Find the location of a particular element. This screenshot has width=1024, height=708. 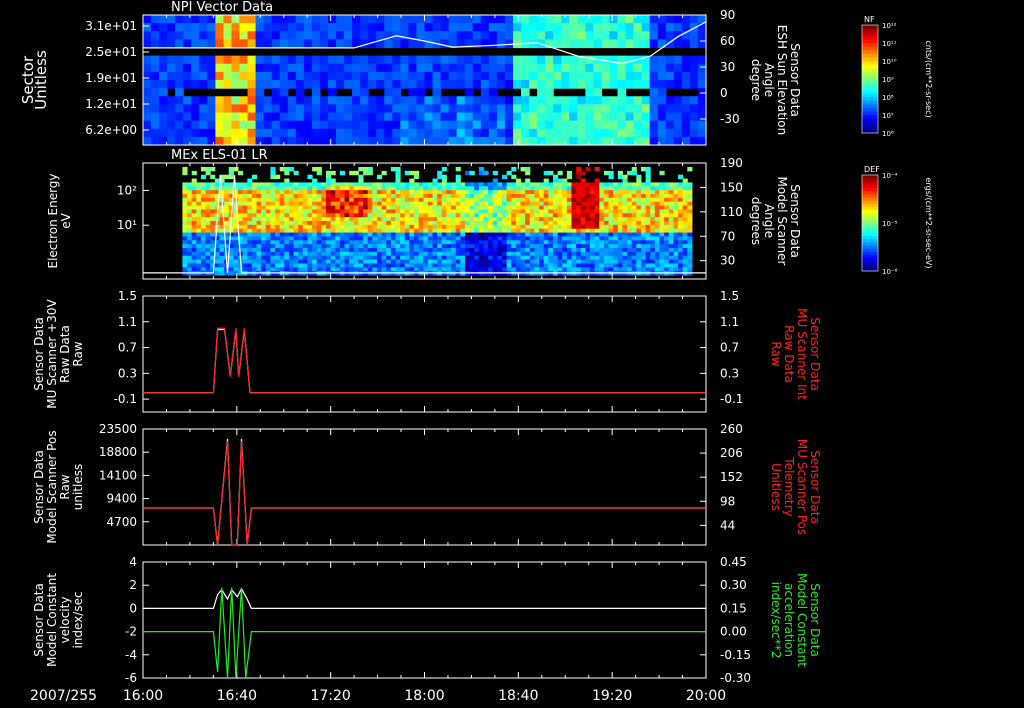

y-axis-label-line: velocity is located at coordinates (65, 620).